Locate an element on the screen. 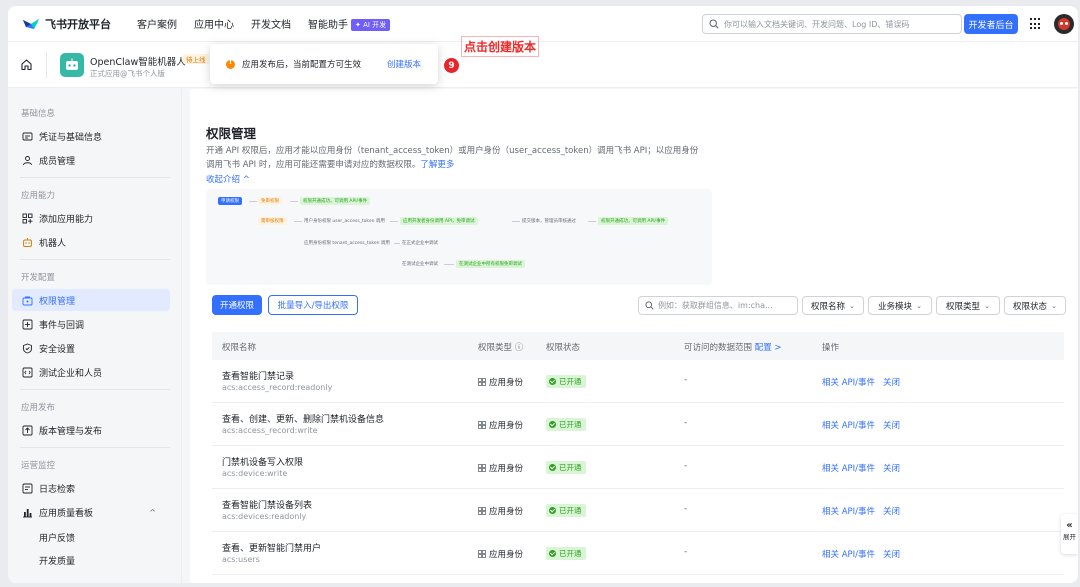 The width and height of the screenshot is (1080, 587). flow-test-corp: 在测试企业中调试 is located at coordinates (420, 264).